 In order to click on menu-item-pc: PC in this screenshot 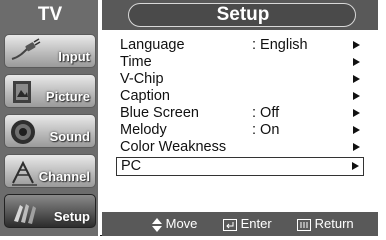, I will do `click(240, 166)`.